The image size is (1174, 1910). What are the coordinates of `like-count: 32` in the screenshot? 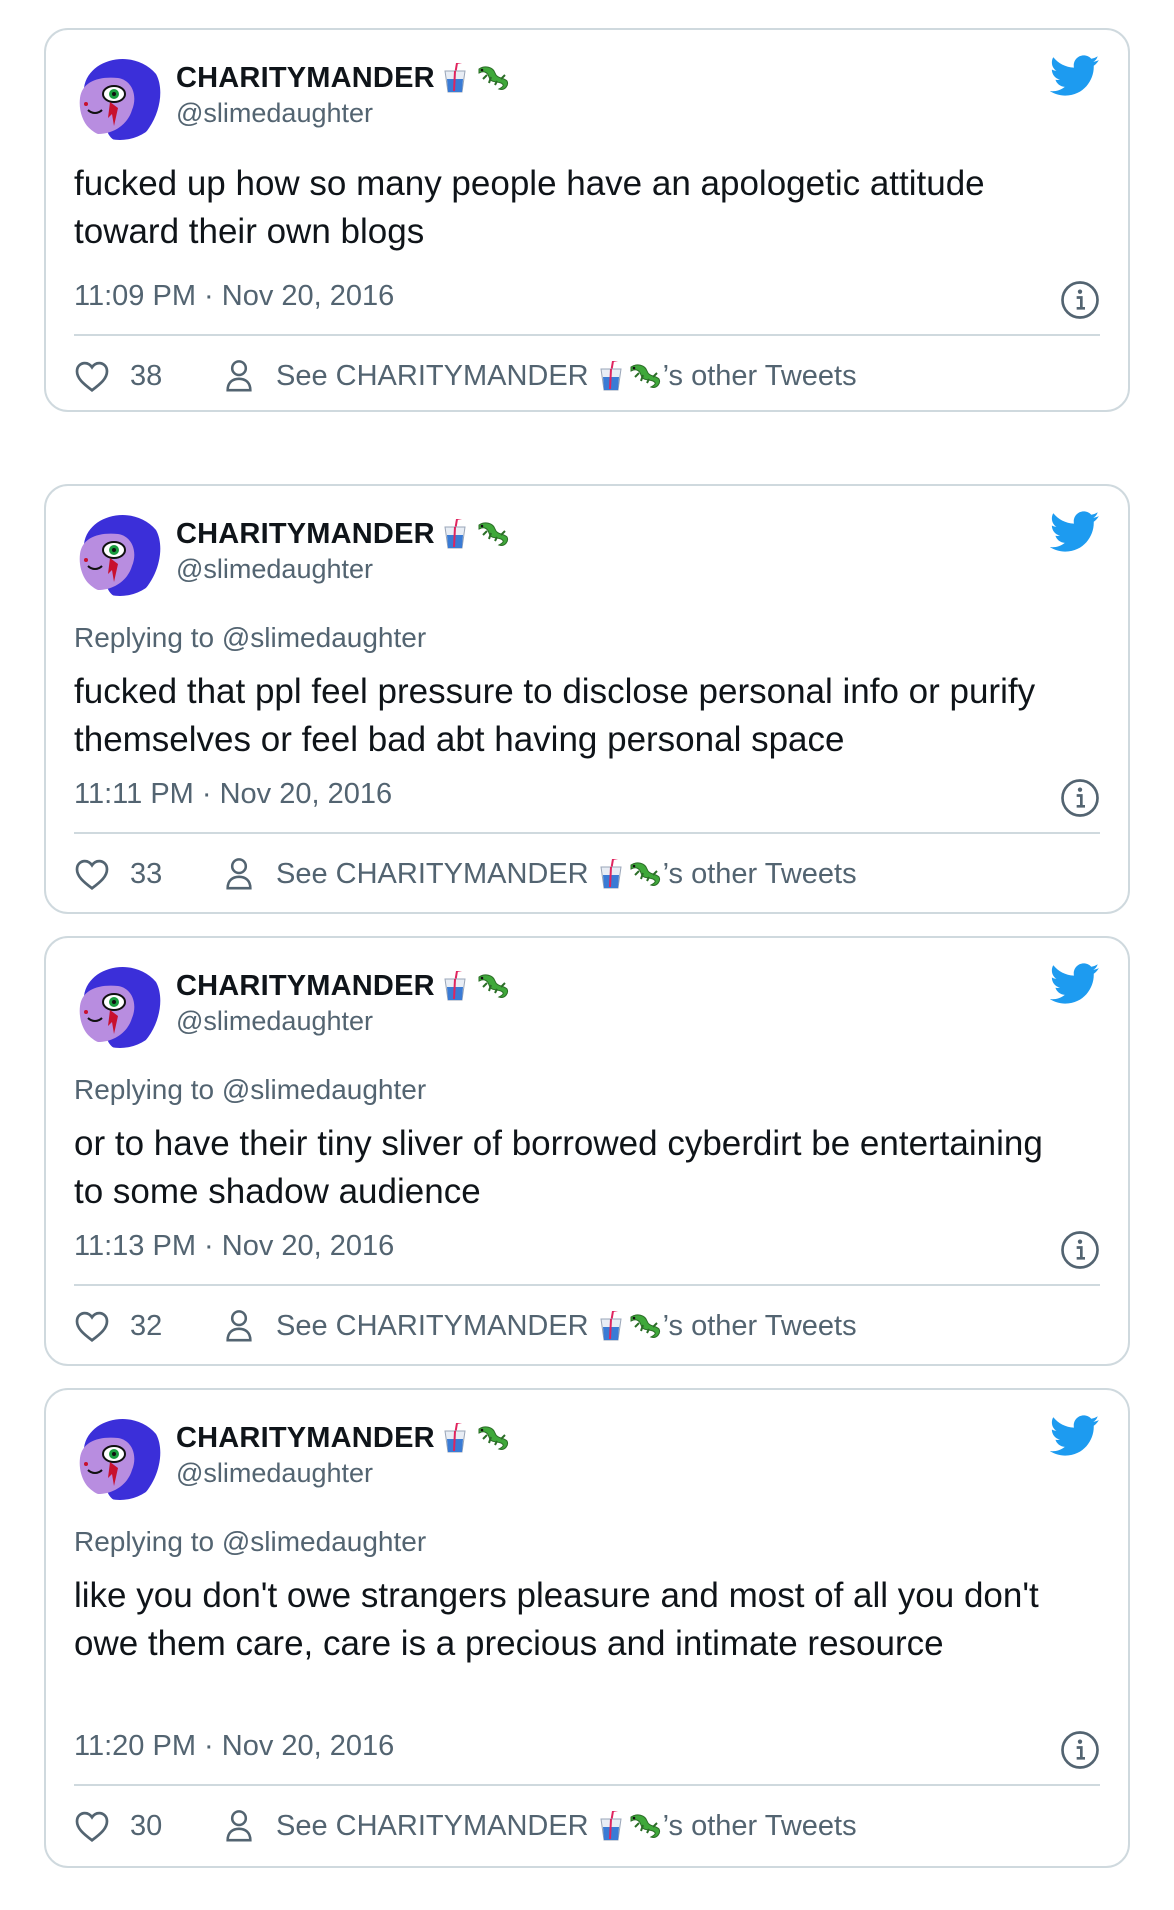 It's located at (150, 1326).